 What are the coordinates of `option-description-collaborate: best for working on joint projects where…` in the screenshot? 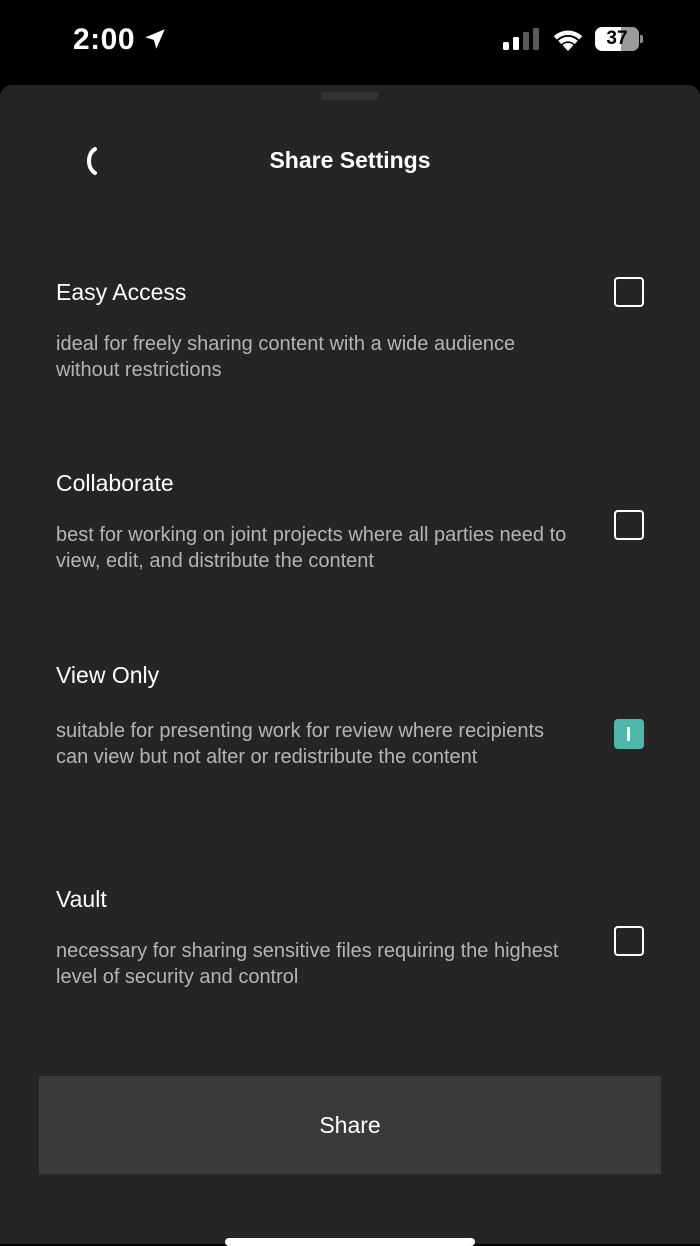 It's located at (311, 548).